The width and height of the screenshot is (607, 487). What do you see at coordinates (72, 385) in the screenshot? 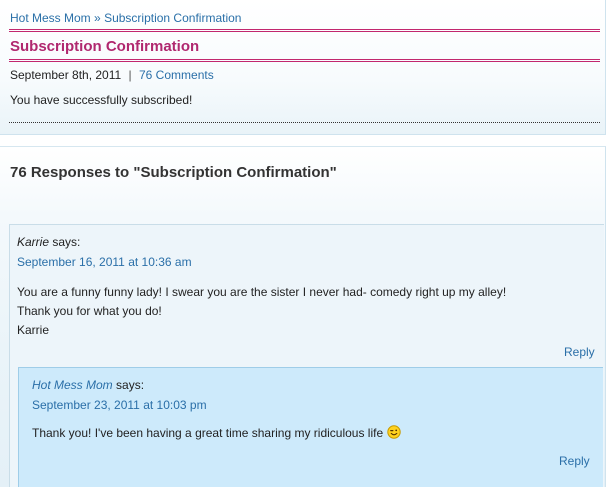
I see `reply-author-link: Hot Mess Mom` at bounding box center [72, 385].